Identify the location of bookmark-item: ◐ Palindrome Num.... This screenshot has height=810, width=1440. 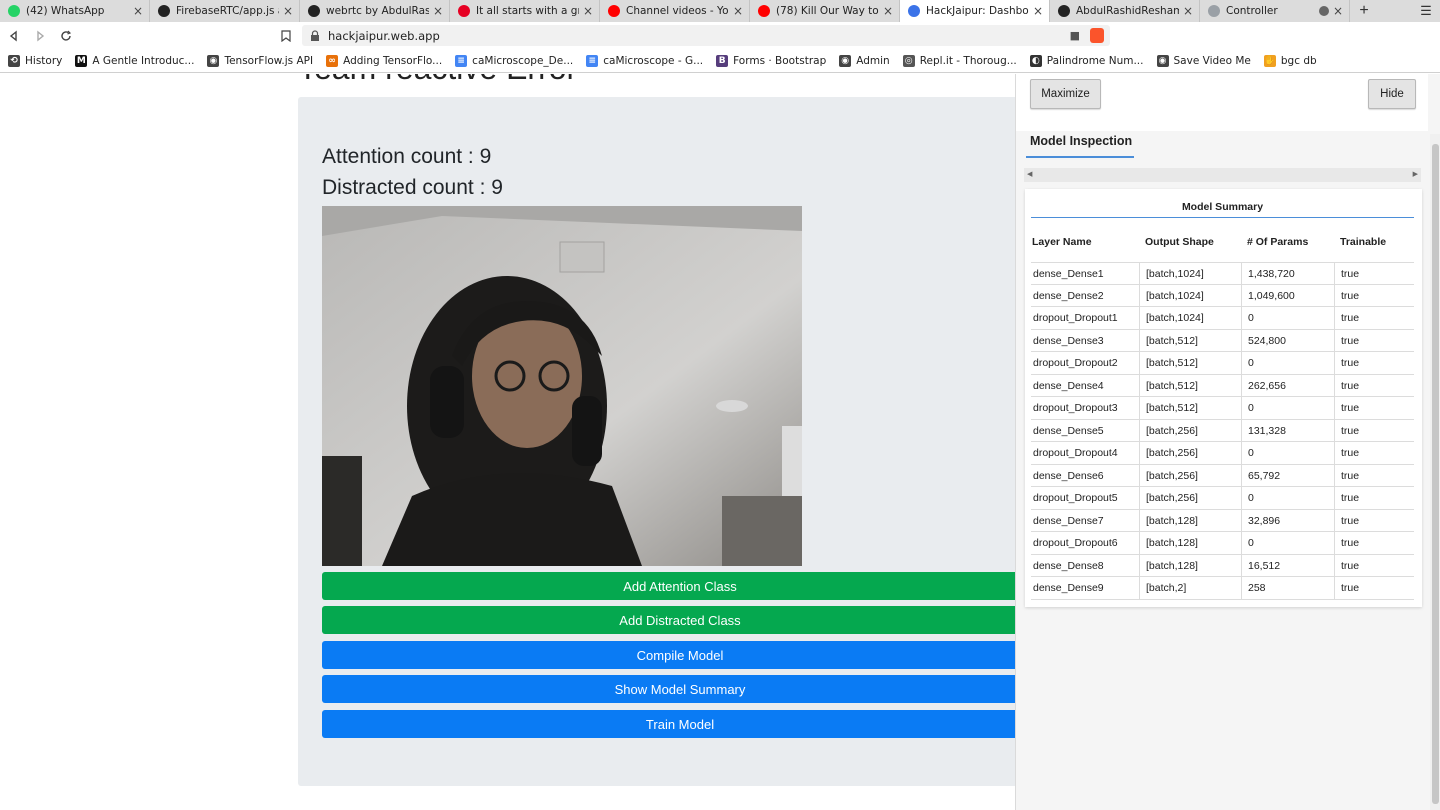
(1086, 60).